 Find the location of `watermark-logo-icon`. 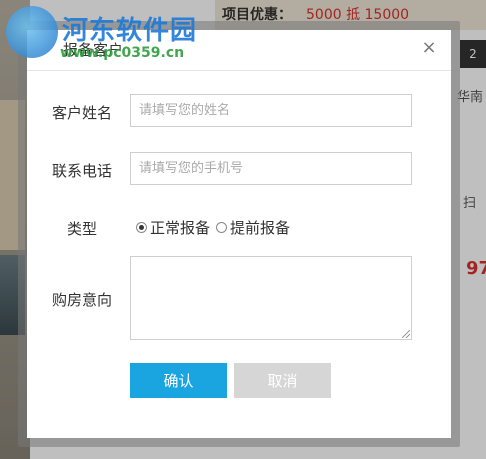

watermark-logo-icon is located at coordinates (32, 32).